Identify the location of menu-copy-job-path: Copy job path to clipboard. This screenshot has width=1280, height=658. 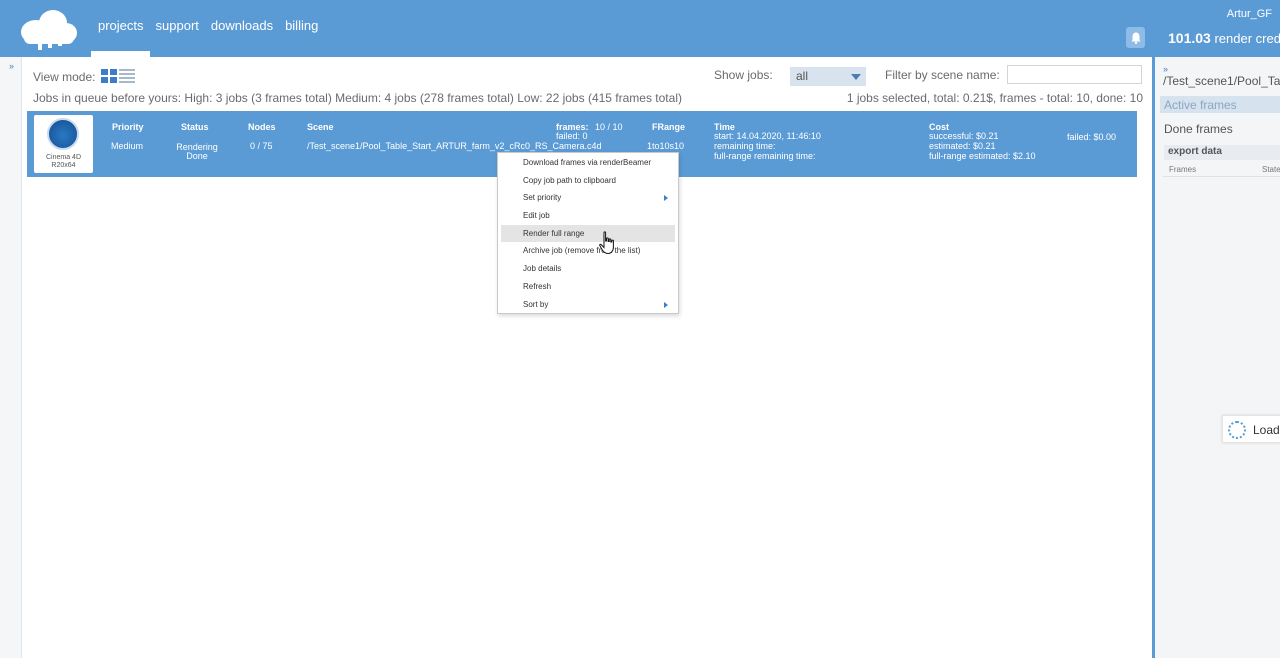
(588, 181).